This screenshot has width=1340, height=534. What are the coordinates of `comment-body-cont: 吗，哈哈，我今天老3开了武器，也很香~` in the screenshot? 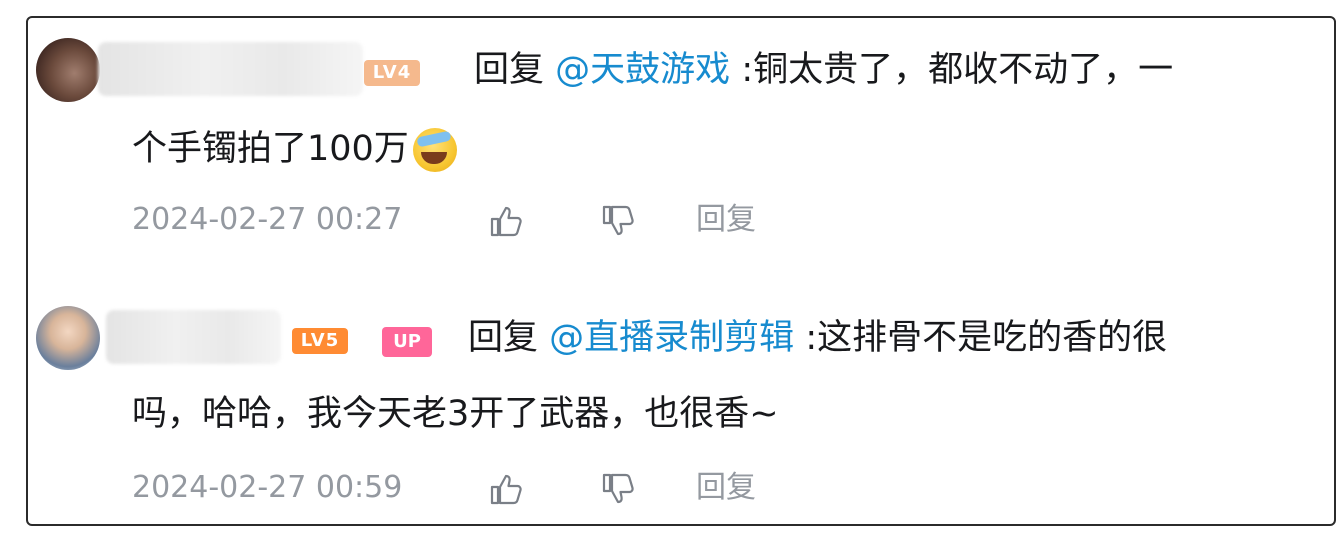 It's located at (455, 414).